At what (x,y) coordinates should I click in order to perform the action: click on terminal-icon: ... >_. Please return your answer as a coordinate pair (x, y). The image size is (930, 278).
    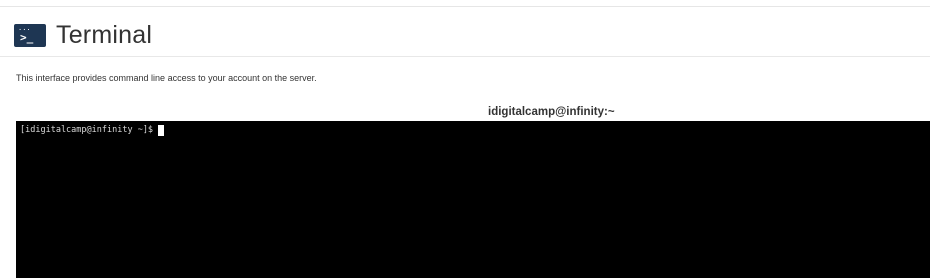
    Looking at the image, I should click on (30, 35).